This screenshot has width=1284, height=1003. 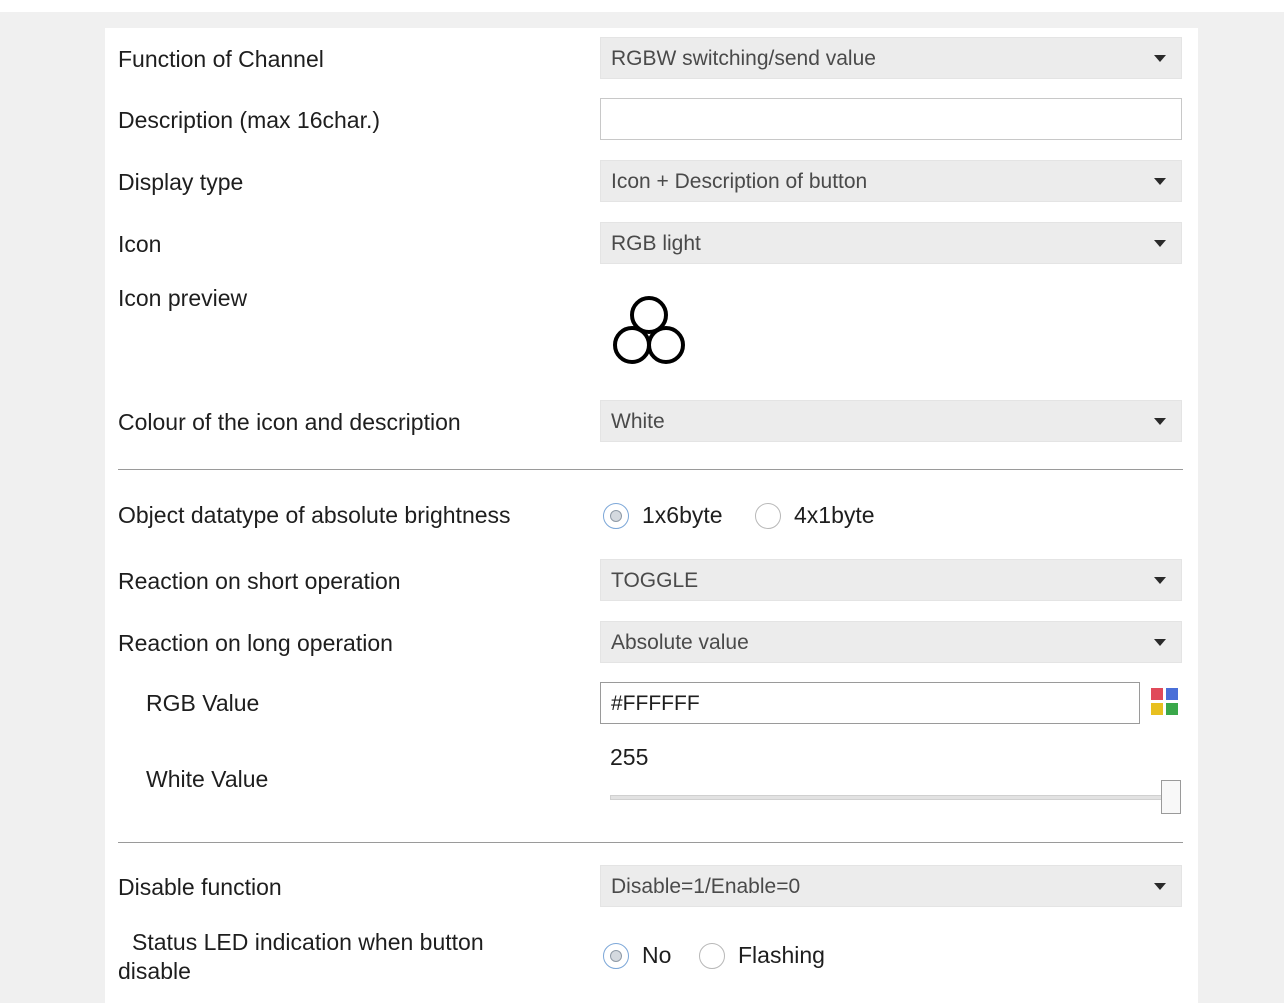 What do you see at coordinates (140, 244) in the screenshot?
I see `icon-label: Icon` at bounding box center [140, 244].